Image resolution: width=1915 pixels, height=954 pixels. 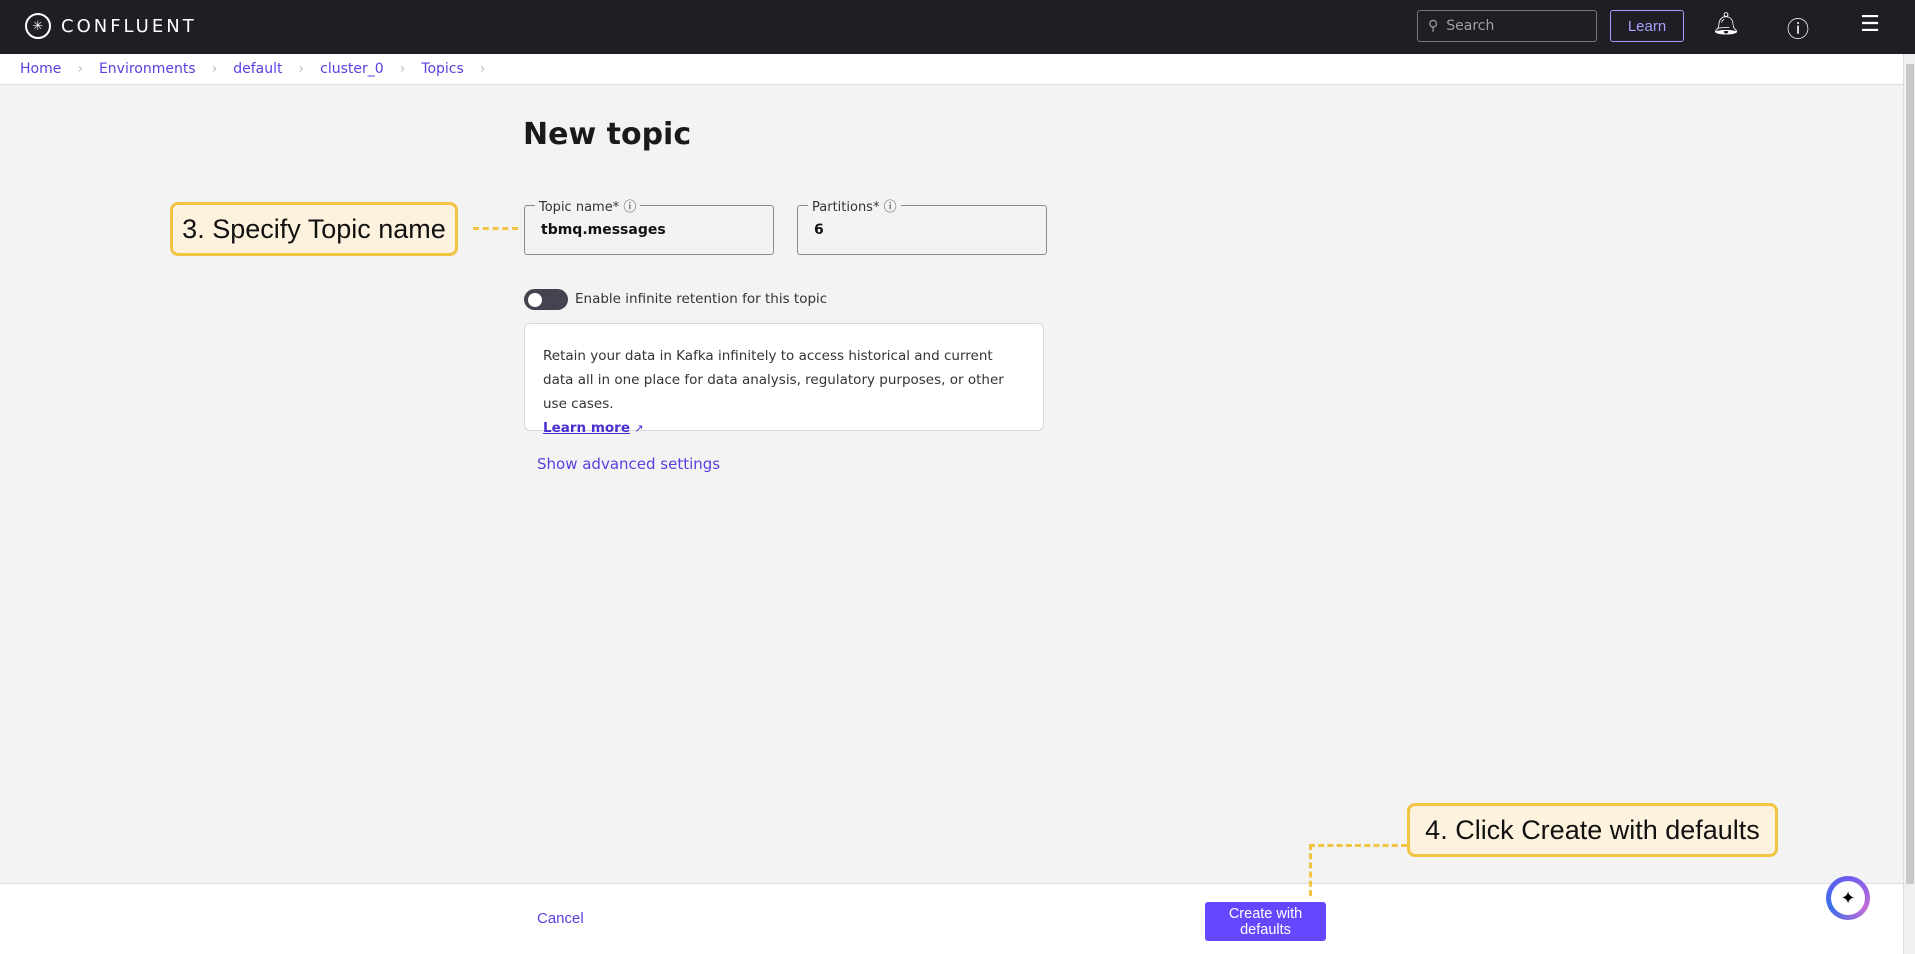 I want to click on help-icon: ⓘ, so click(x=1798, y=28).